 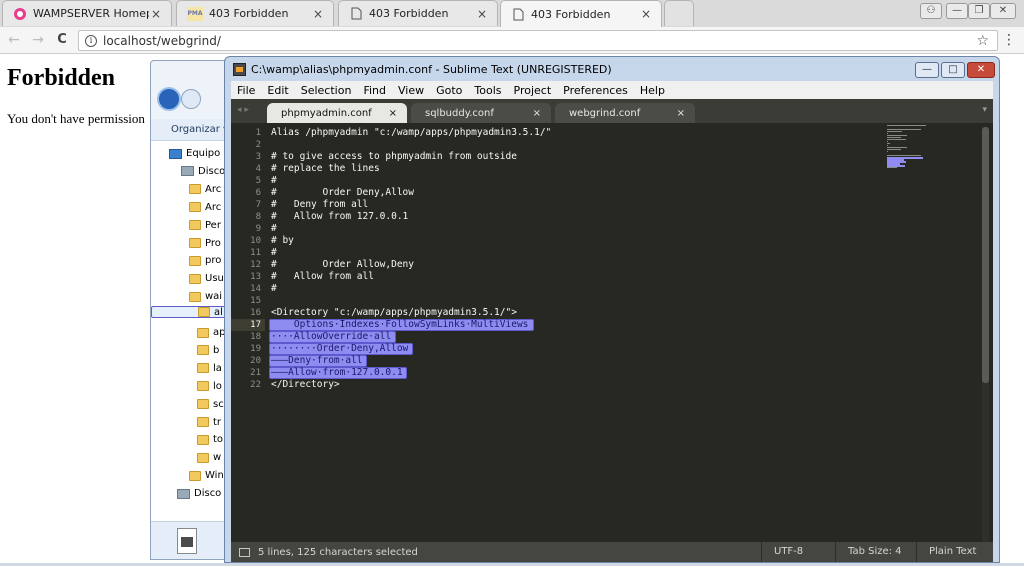 I want to click on organize-button: Organizar ▾, so click(x=190, y=130).